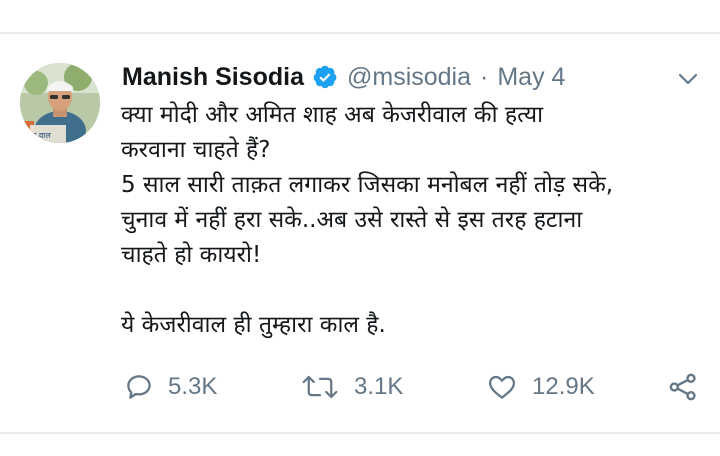  Describe the element at coordinates (320, 387) in the screenshot. I see `retweet-icon` at that location.